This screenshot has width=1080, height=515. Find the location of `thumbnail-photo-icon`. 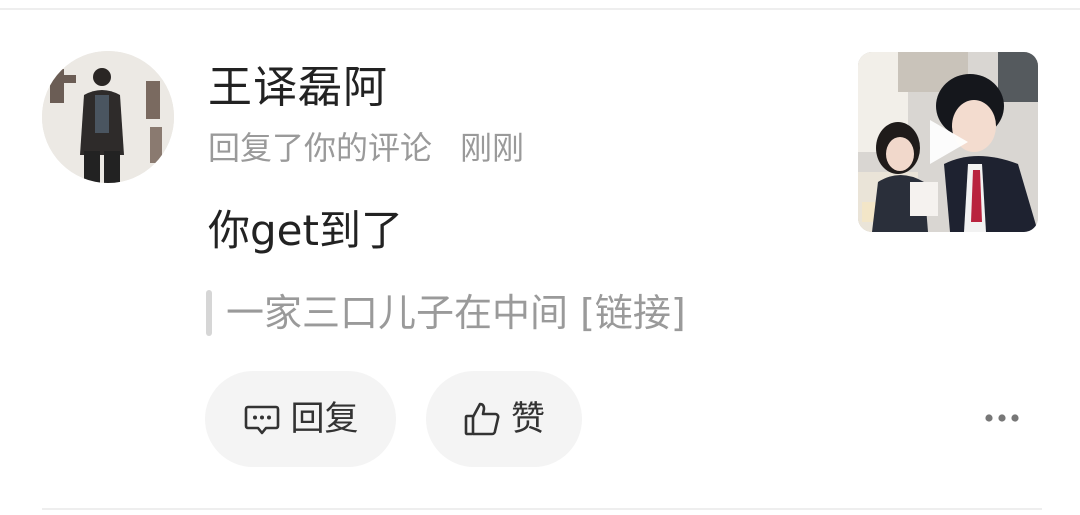

thumbnail-photo-icon is located at coordinates (948, 142).